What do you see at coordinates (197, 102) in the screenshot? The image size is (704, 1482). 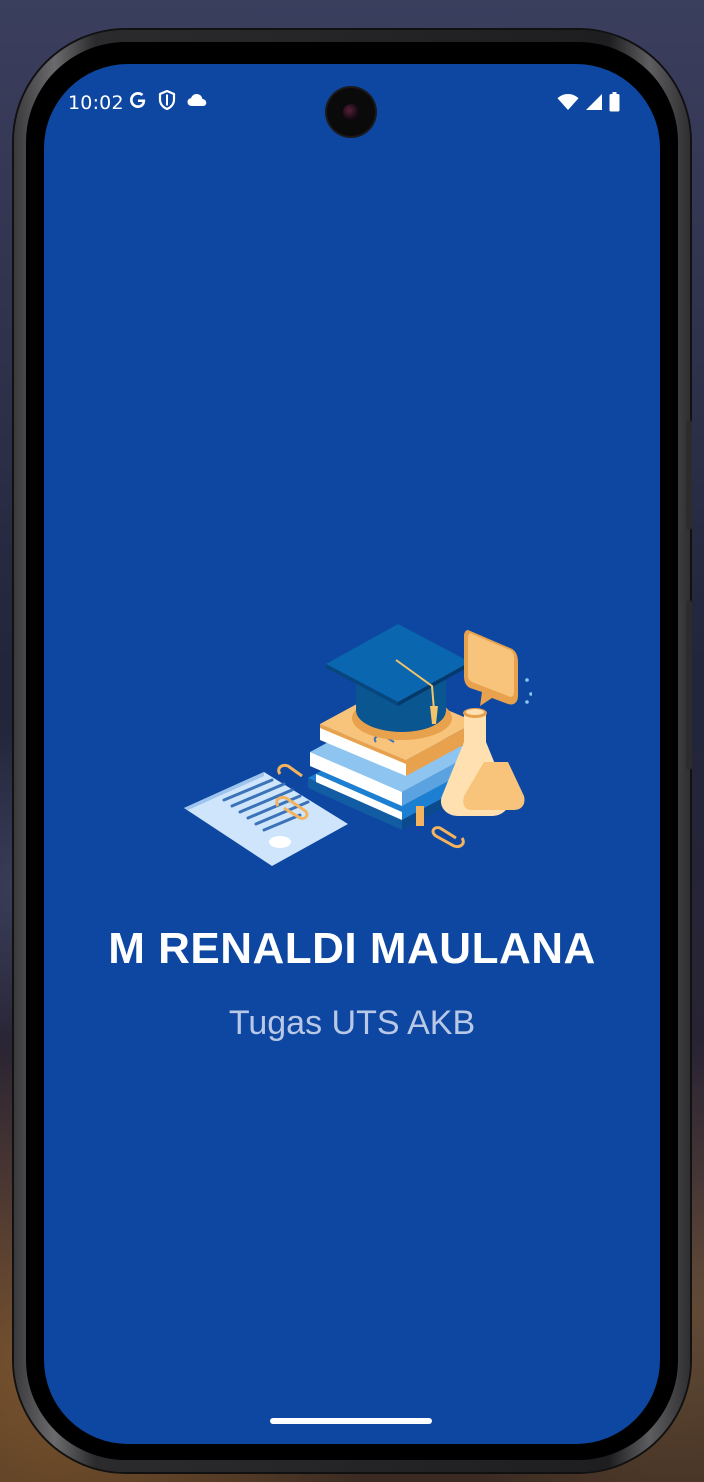 I see `cloud-icon` at bounding box center [197, 102].